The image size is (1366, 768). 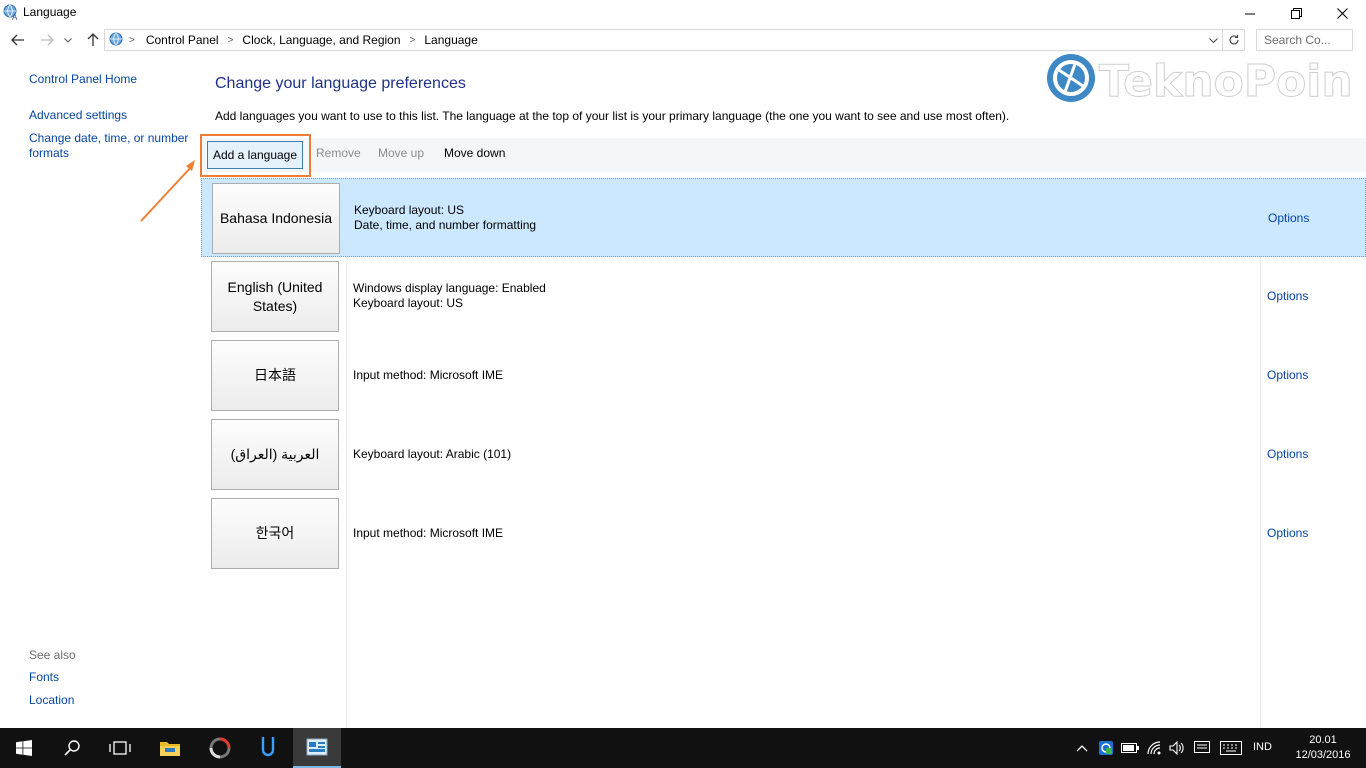 What do you see at coordinates (428, 375) in the screenshot?
I see `language-detail: Input method: Microsoft IME` at bounding box center [428, 375].